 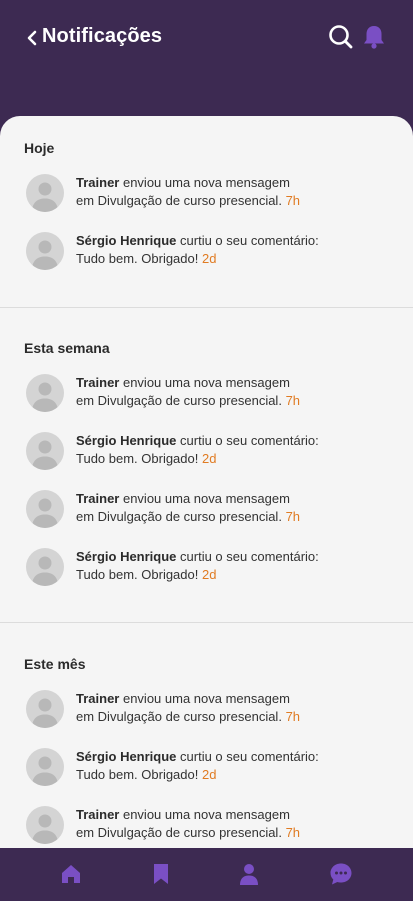 What do you see at coordinates (67, 348) in the screenshot?
I see `section-title-esta-semana: Esta semana` at bounding box center [67, 348].